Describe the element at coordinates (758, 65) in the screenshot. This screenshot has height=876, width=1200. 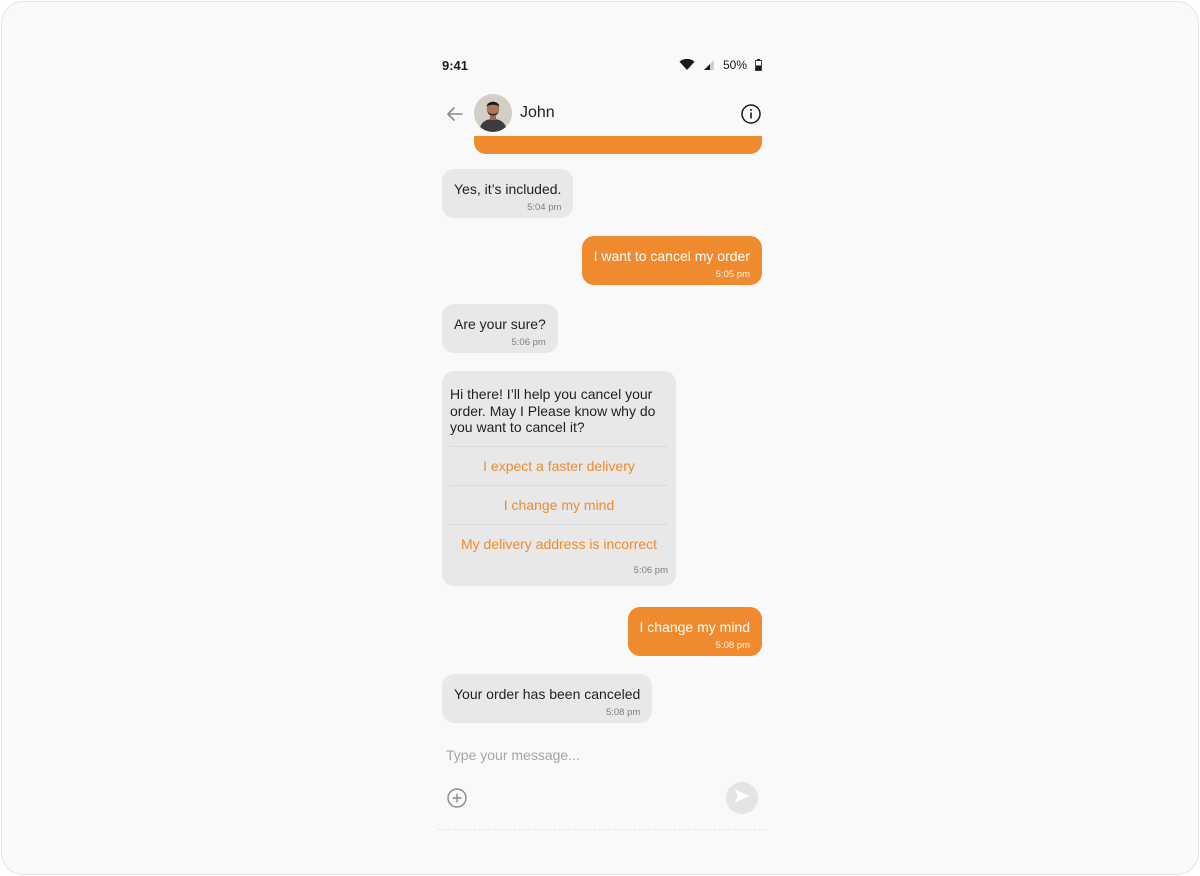
I see `battery-icon` at that location.